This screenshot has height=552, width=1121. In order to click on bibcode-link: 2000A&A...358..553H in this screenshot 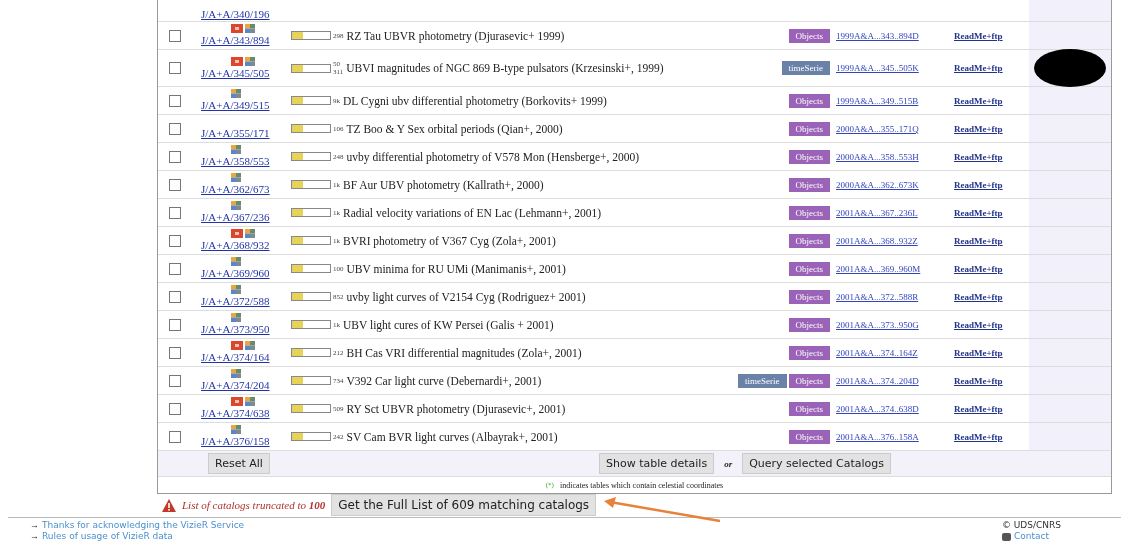, I will do `click(895, 156)`.